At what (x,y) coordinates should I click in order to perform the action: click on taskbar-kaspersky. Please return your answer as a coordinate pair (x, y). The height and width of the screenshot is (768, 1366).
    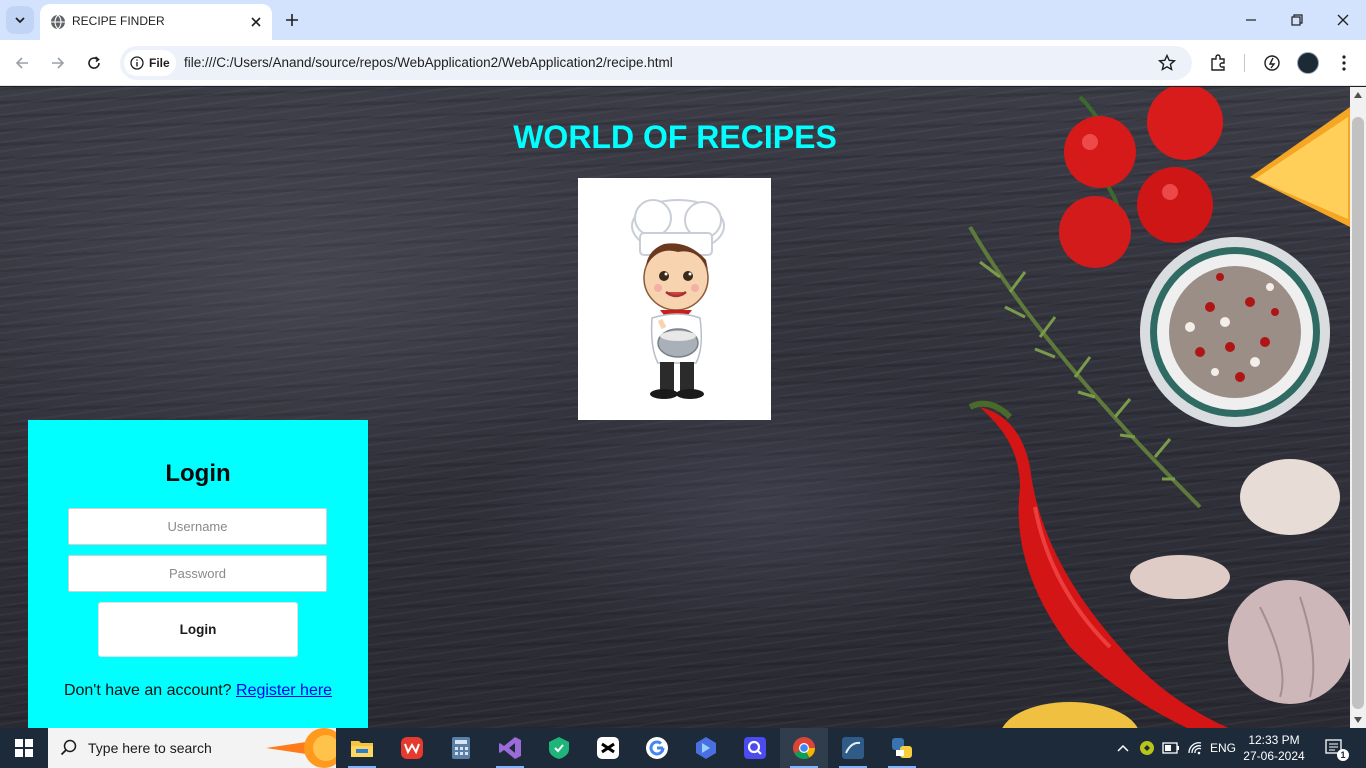
    Looking at the image, I should click on (559, 748).